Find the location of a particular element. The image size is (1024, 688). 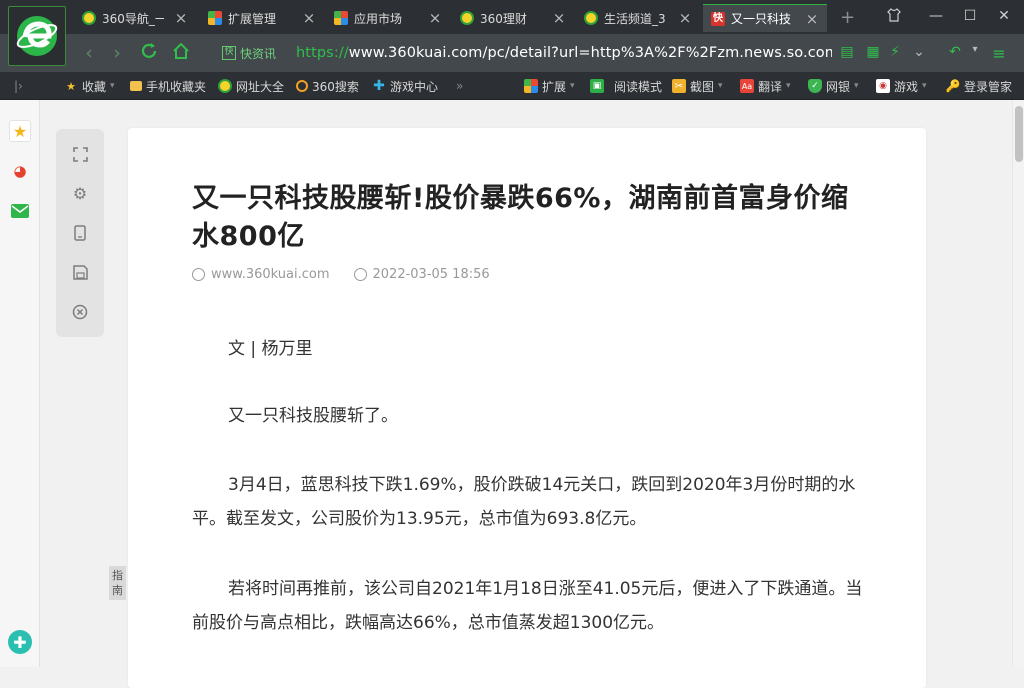

weibo-icon: ◕ is located at coordinates (20, 171).